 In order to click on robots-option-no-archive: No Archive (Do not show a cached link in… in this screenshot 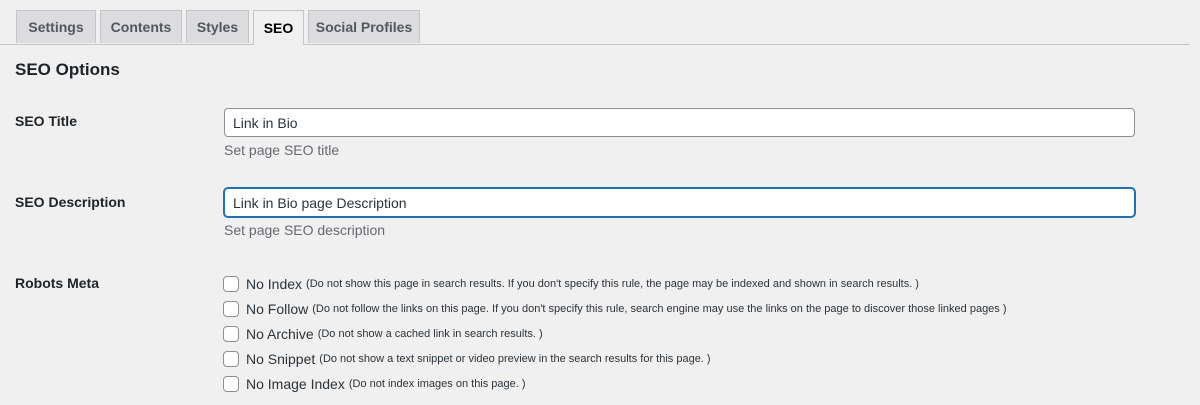, I will do `click(383, 334)`.